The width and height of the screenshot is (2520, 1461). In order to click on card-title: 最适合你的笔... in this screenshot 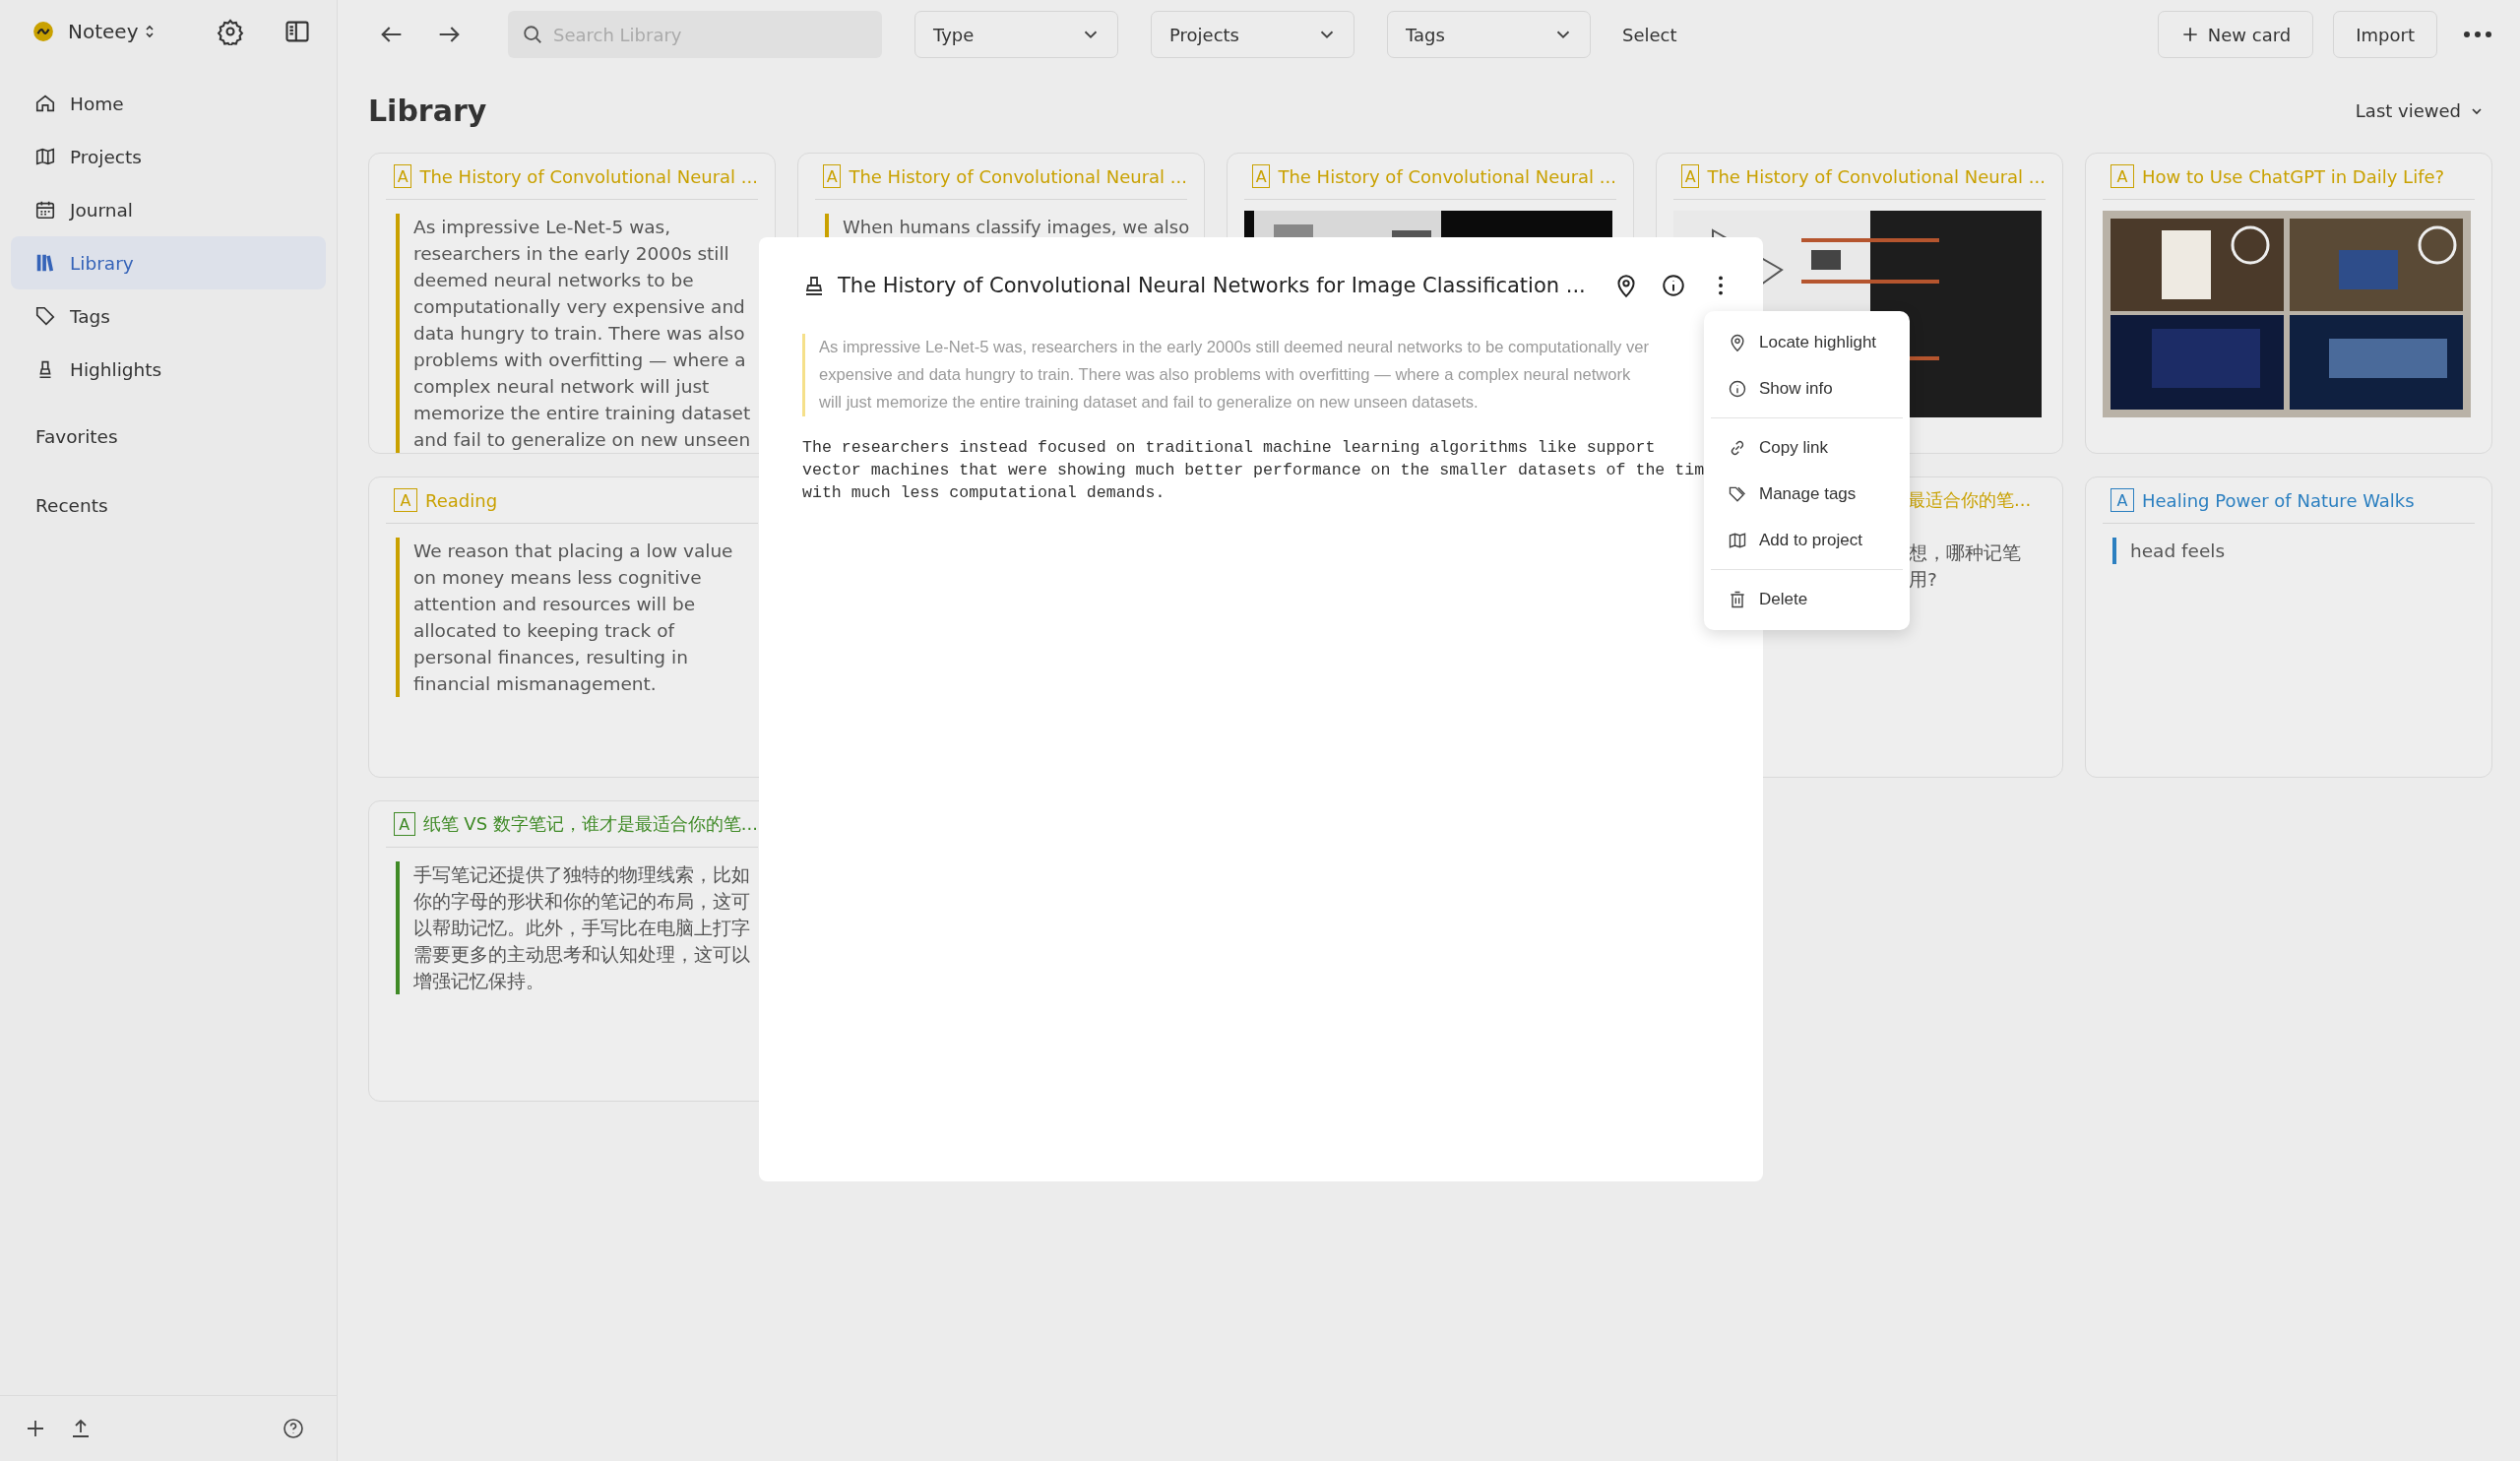, I will do `click(1970, 500)`.